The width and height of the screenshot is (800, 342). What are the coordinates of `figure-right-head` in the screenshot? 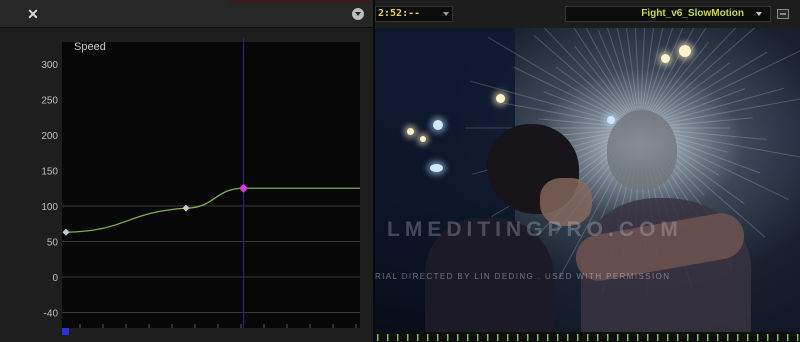 It's located at (642, 150).